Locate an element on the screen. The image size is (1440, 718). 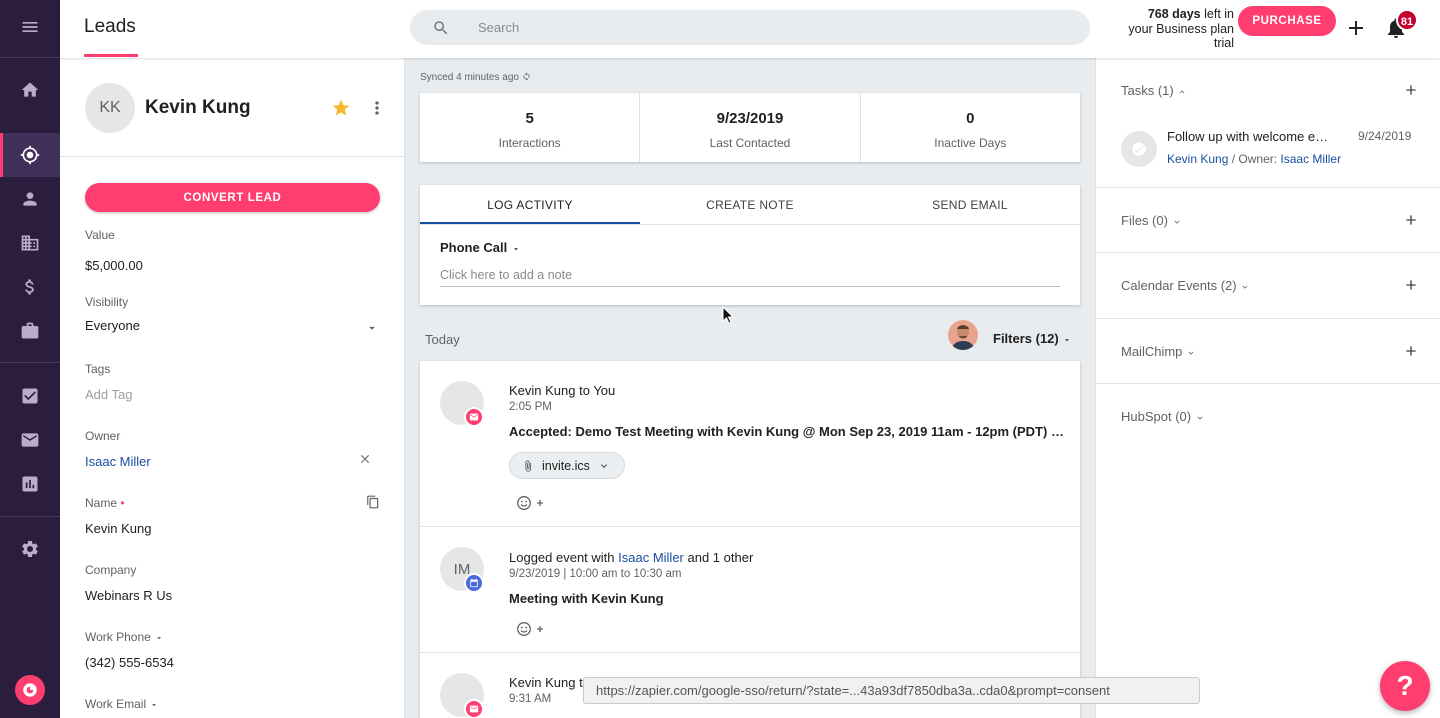
chevron-down-icon is located at coordinates (604, 466).